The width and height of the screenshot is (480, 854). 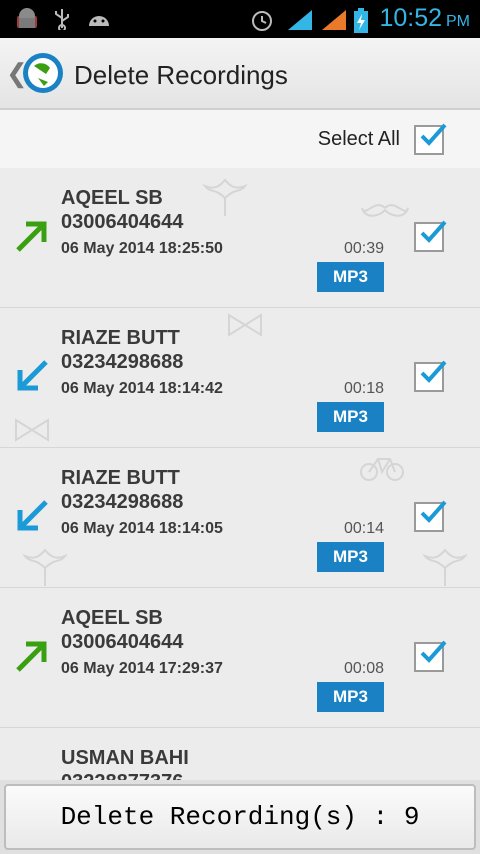 What do you see at coordinates (262, 21) in the screenshot?
I see `alarm-icon` at bounding box center [262, 21].